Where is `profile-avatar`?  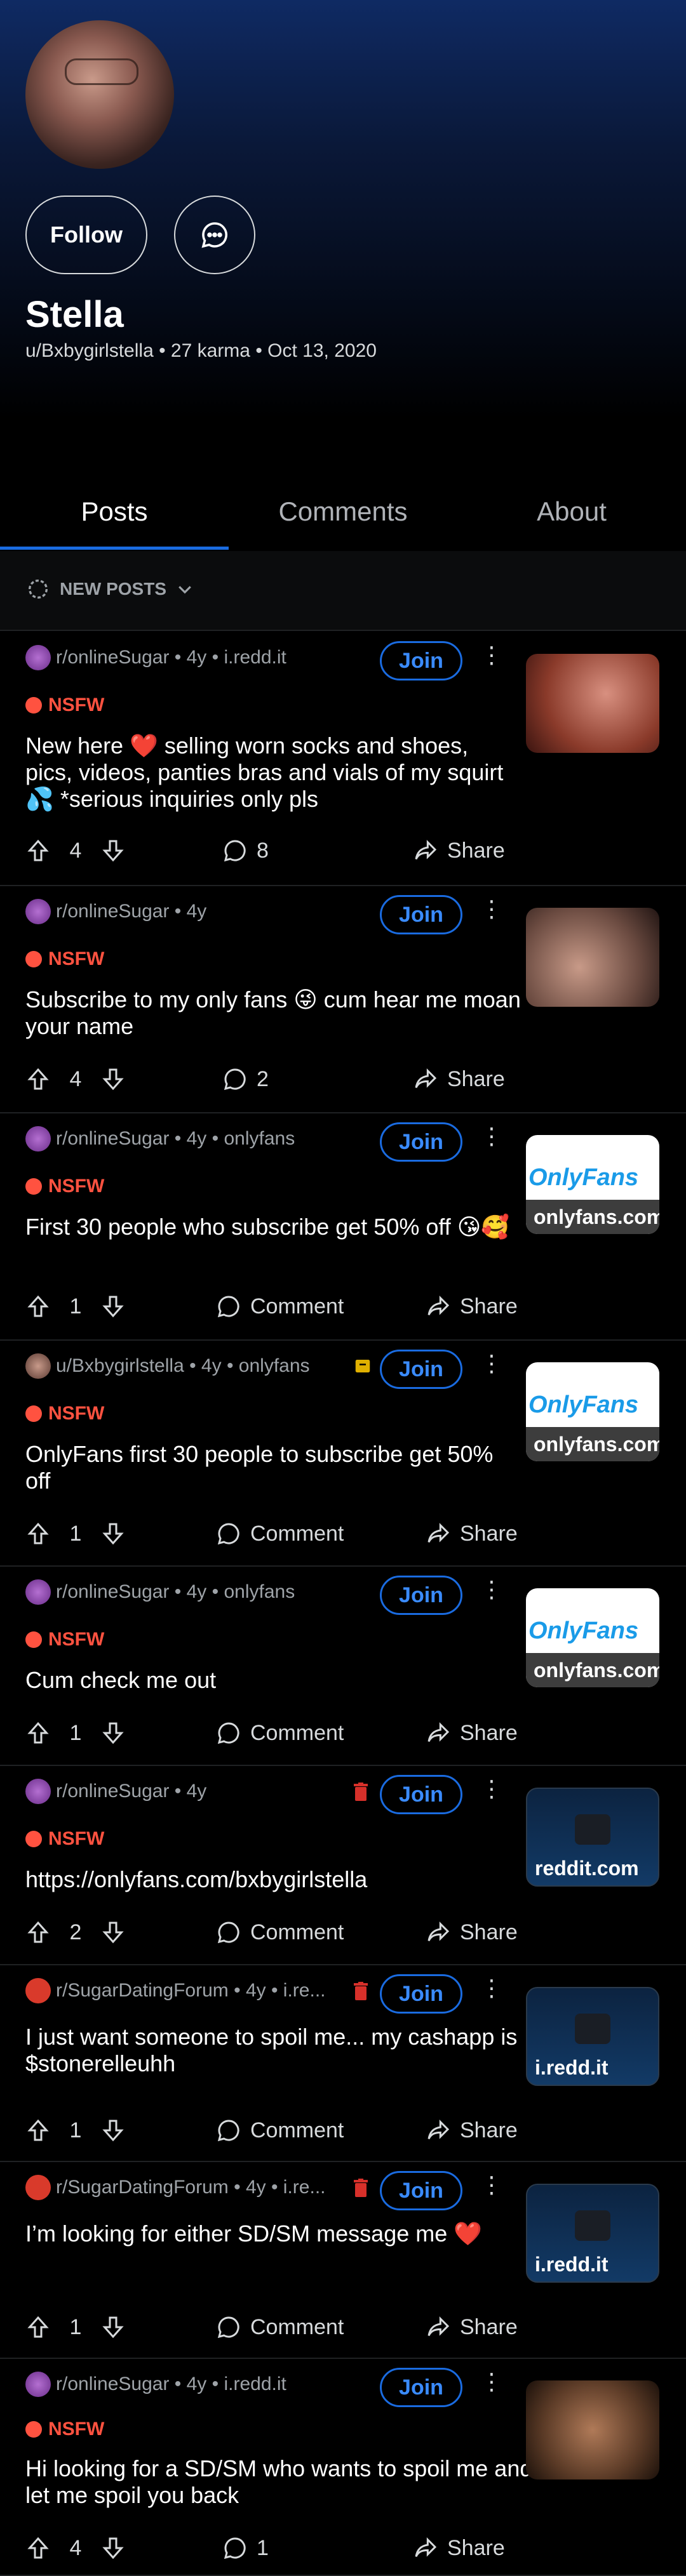
profile-avatar is located at coordinates (100, 94).